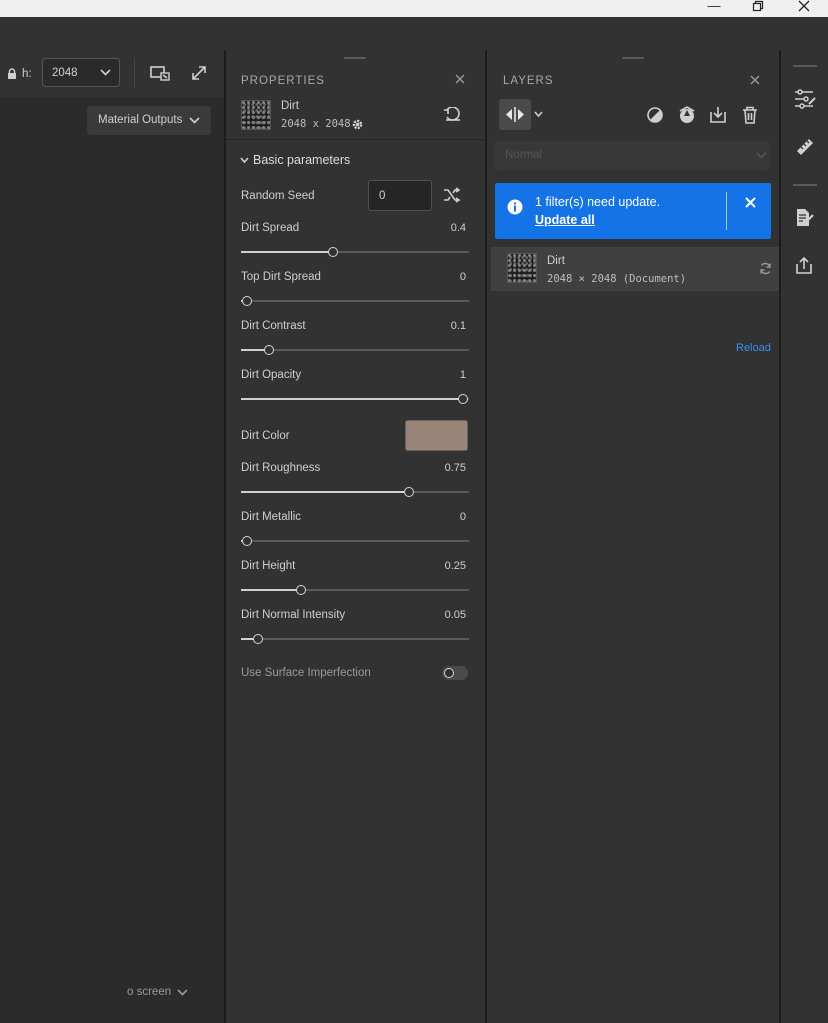 The height and width of the screenshot is (1023, 828). What do you see at coordinates (283, 81) in the screenshot?
I see `properties-title: PROPERTIES` at bounding box center [283, 81].